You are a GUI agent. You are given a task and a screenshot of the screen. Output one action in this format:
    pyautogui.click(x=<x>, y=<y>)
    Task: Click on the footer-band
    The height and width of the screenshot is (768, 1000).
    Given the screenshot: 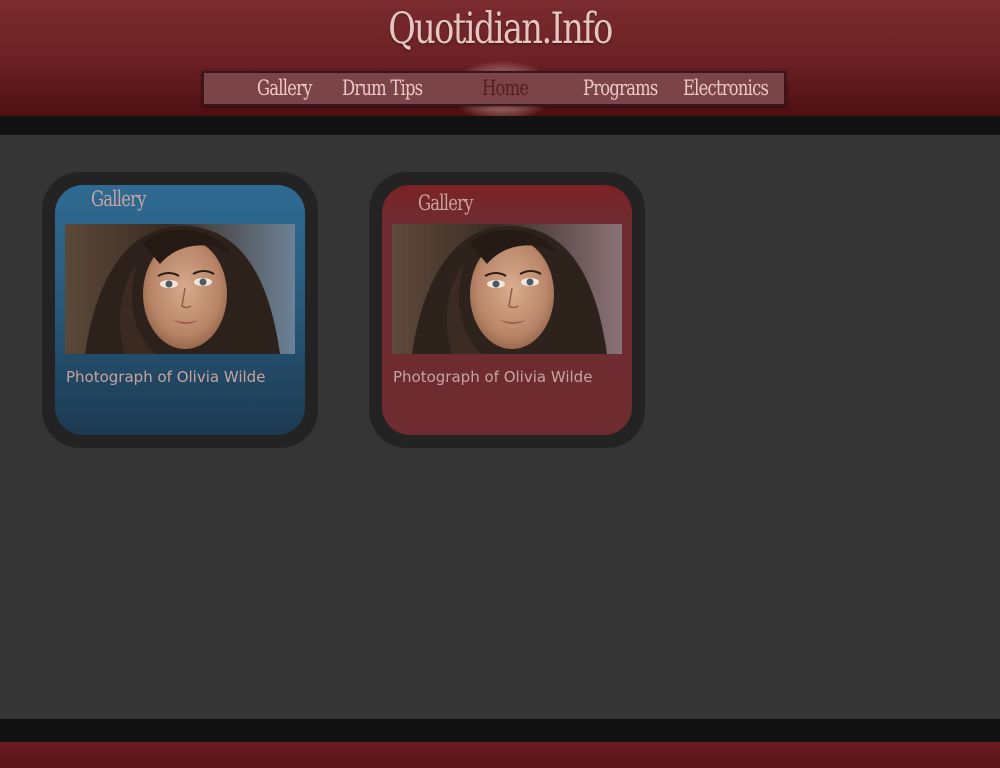 What is the action you would take?
    pyautogui.click(x=500, y=730)
    